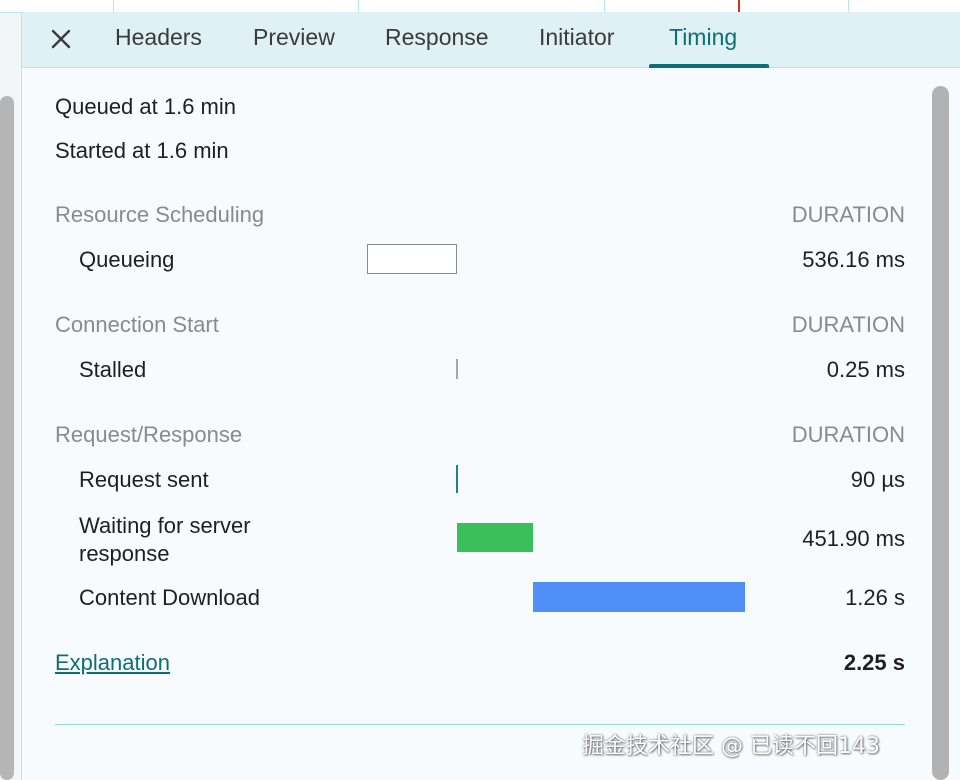 This screenshot has height=780, width=960. I want to click on close-icon, so click(61, 39).